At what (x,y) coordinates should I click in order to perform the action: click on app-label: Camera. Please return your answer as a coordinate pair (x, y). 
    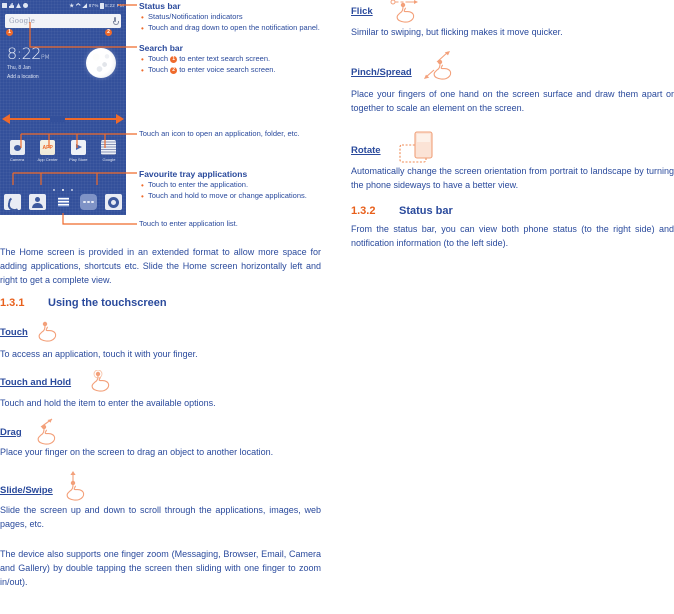
    Looking at the image, I should click on (17, 159).